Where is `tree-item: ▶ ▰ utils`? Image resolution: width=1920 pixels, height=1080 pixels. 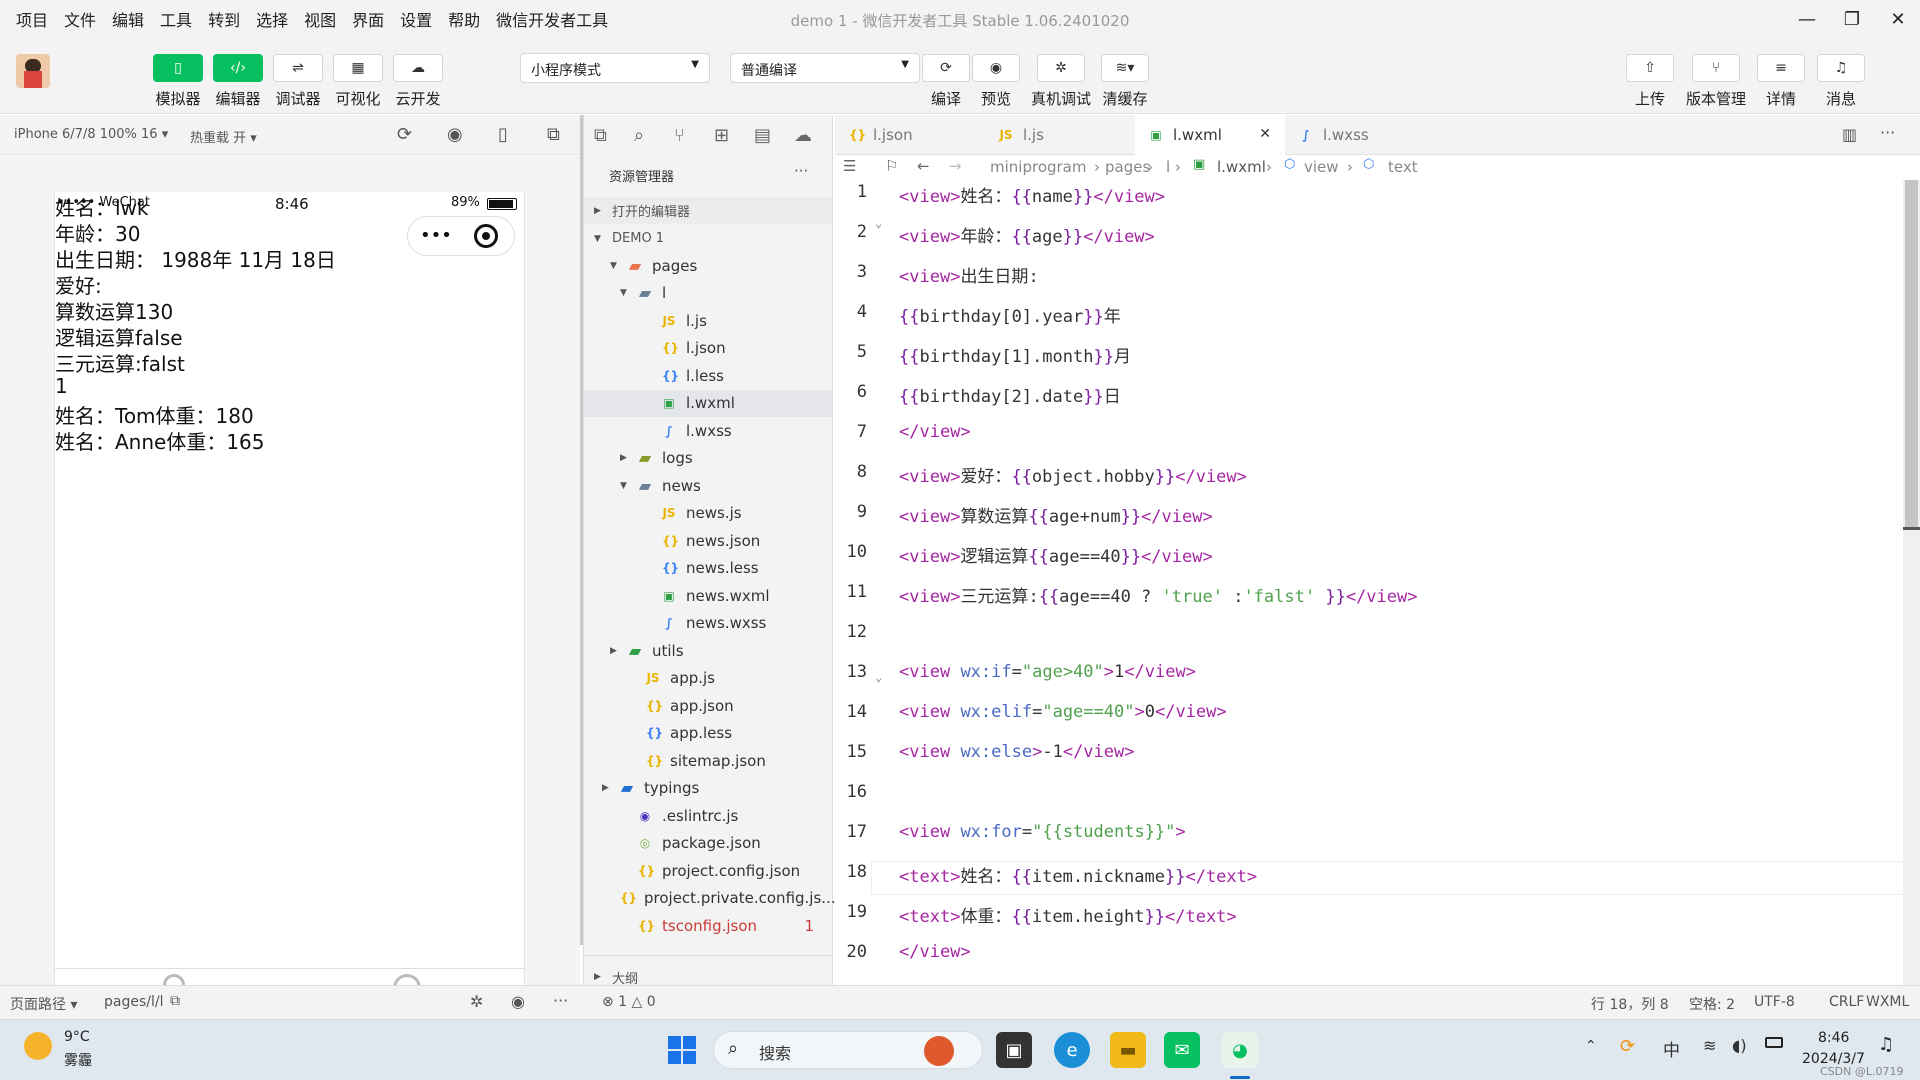 tree-item: ▶ ▰ utils is located at coordinates (708, 650).